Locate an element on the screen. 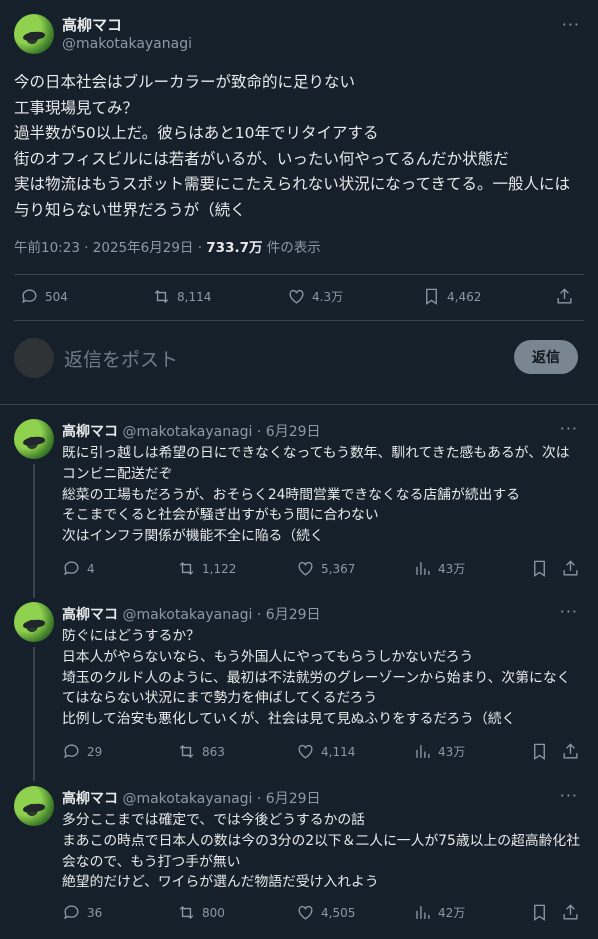  retweet-count: 8,114 is located at coordinates (194, 296).